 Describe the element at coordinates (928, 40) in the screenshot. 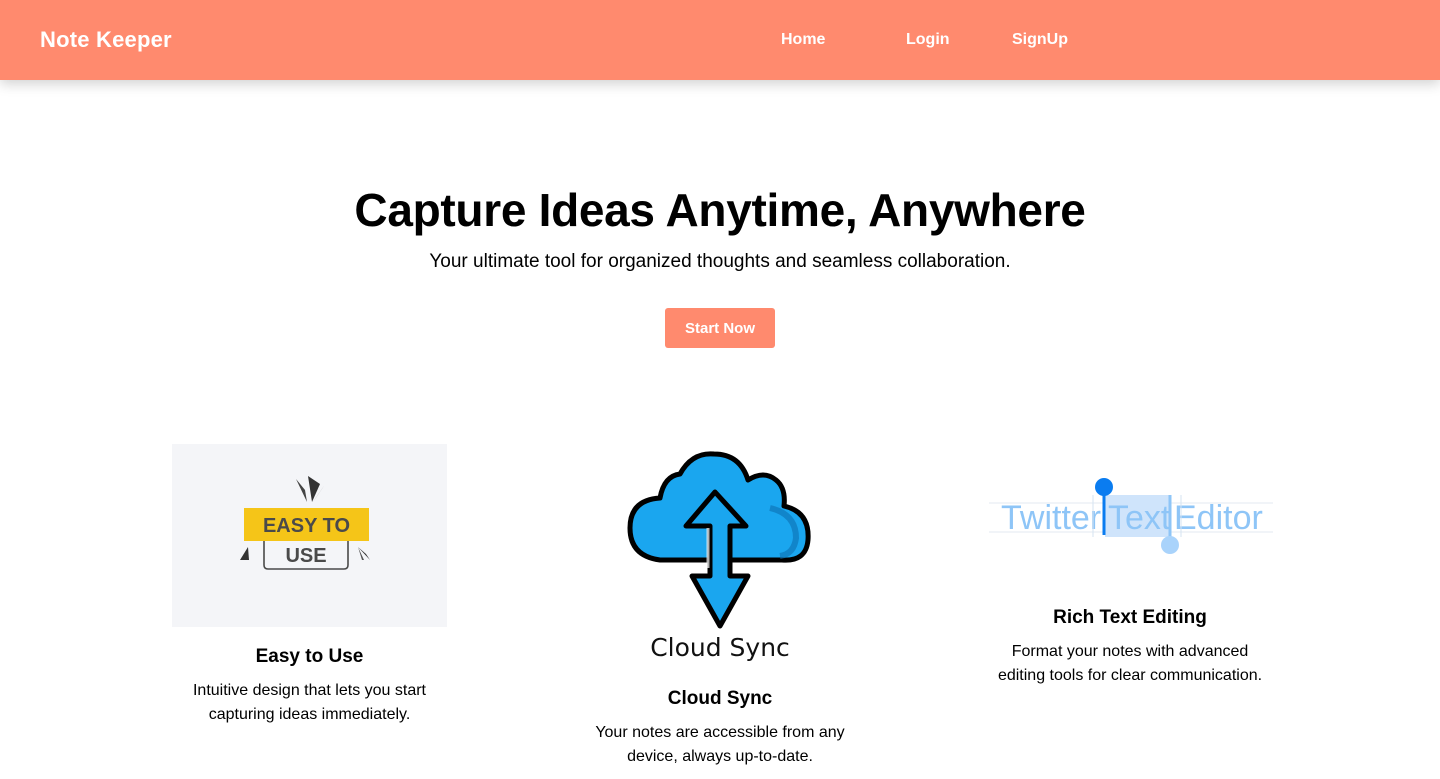

I see `nav-link-login: Login` at that location.